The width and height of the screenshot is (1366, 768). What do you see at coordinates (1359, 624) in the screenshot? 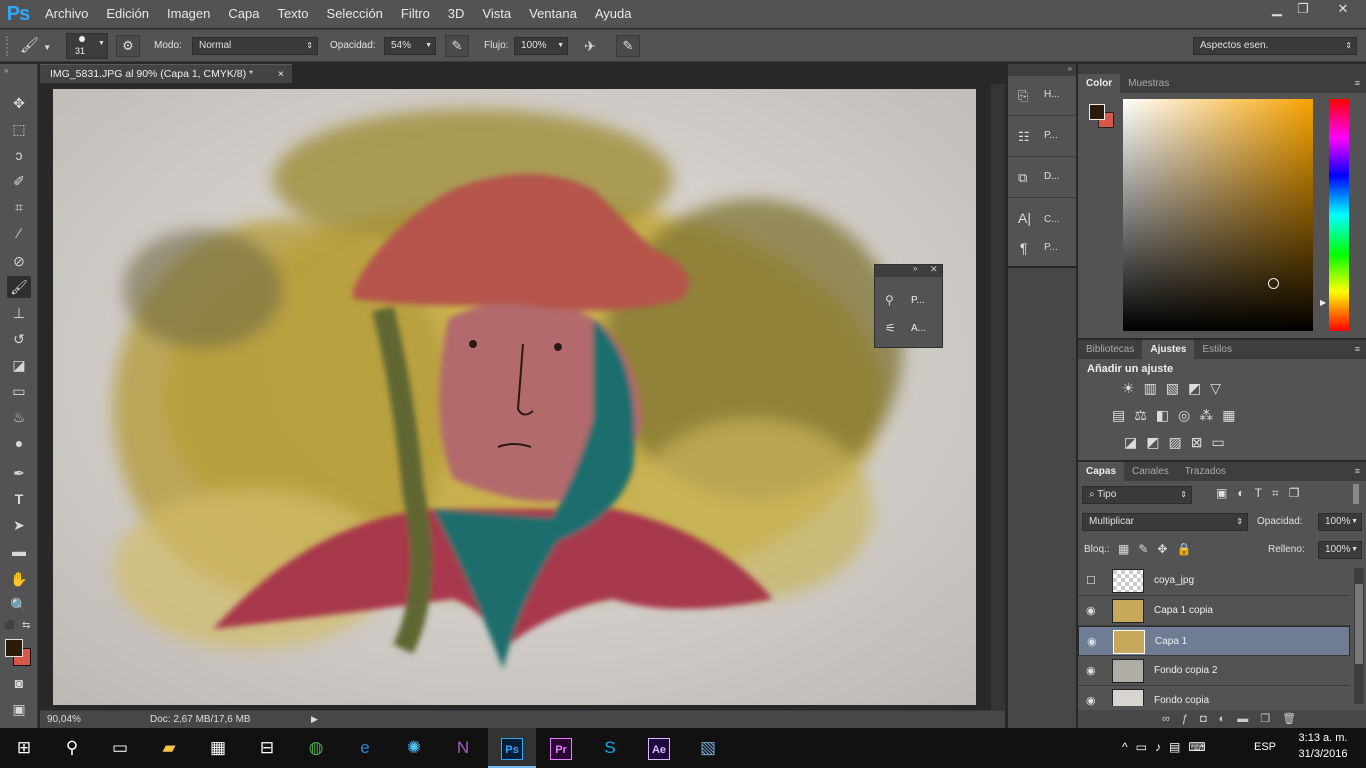
I see `layers-scrollbar-thumb` at bounding box center [1359, 624].